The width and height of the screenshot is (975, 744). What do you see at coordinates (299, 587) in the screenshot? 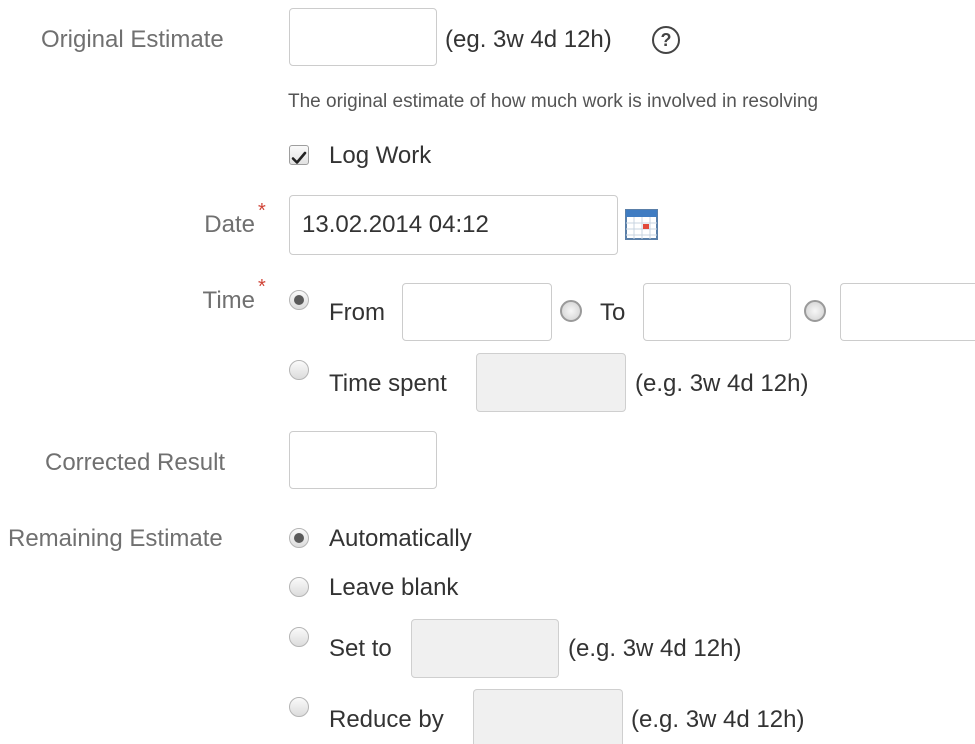
I see `remaining-leave-blank-radio` at bounding box center [299, 587].